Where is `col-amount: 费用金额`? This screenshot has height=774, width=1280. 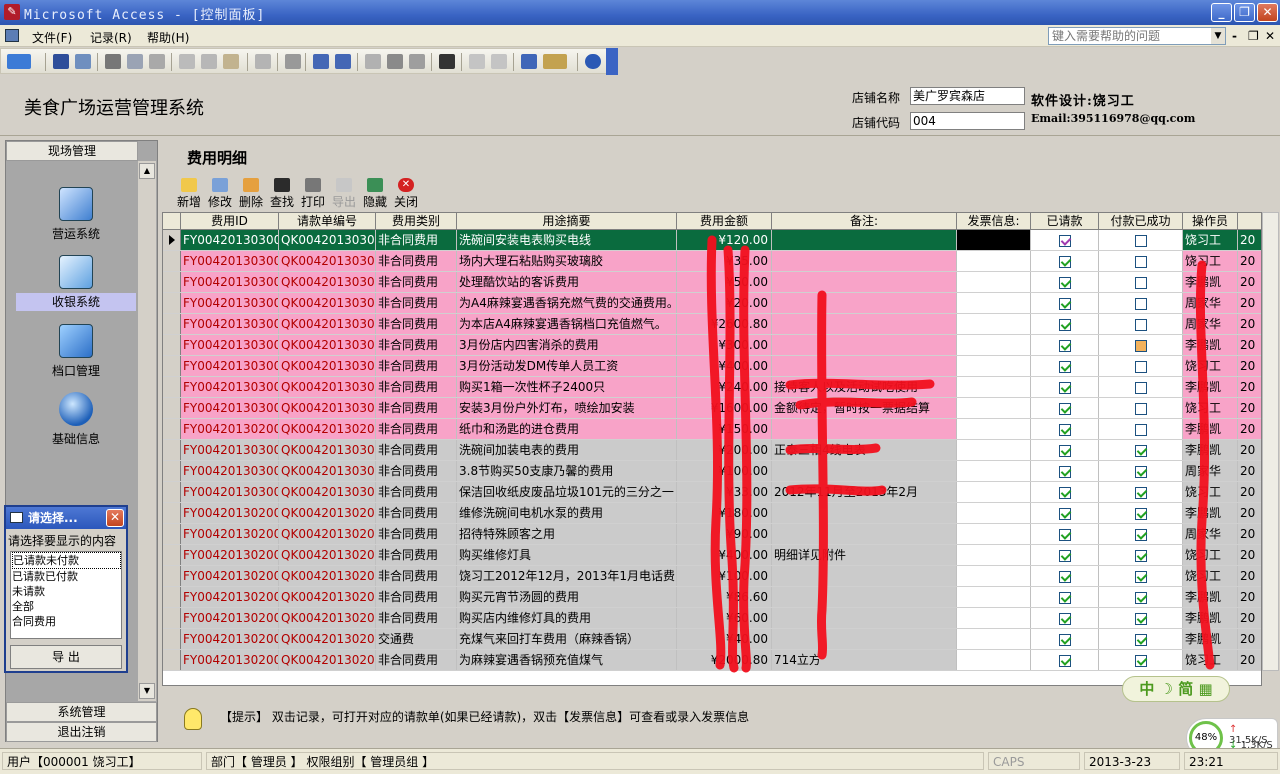 col-amount: 费用金额 is located at coordinates (724, 221).